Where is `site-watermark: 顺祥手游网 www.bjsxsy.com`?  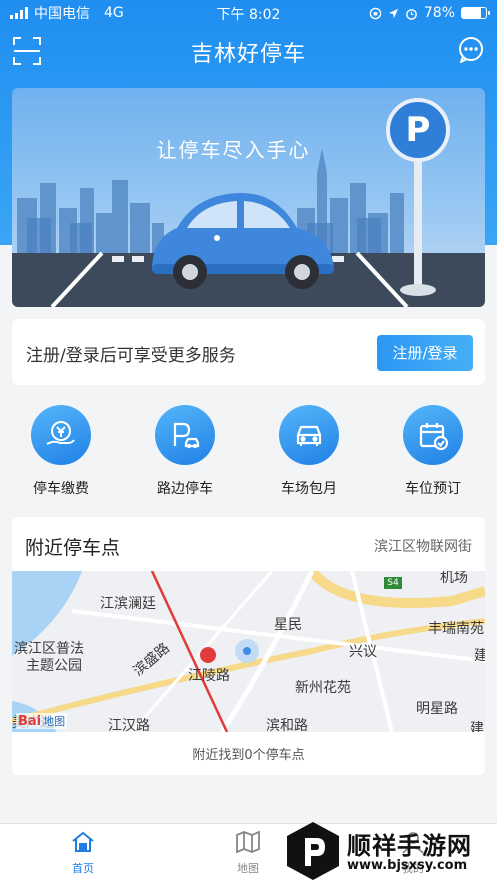 site-watermark: 顺祥手游网 www.bjsxsy.com is located at coordinates (390, 850).